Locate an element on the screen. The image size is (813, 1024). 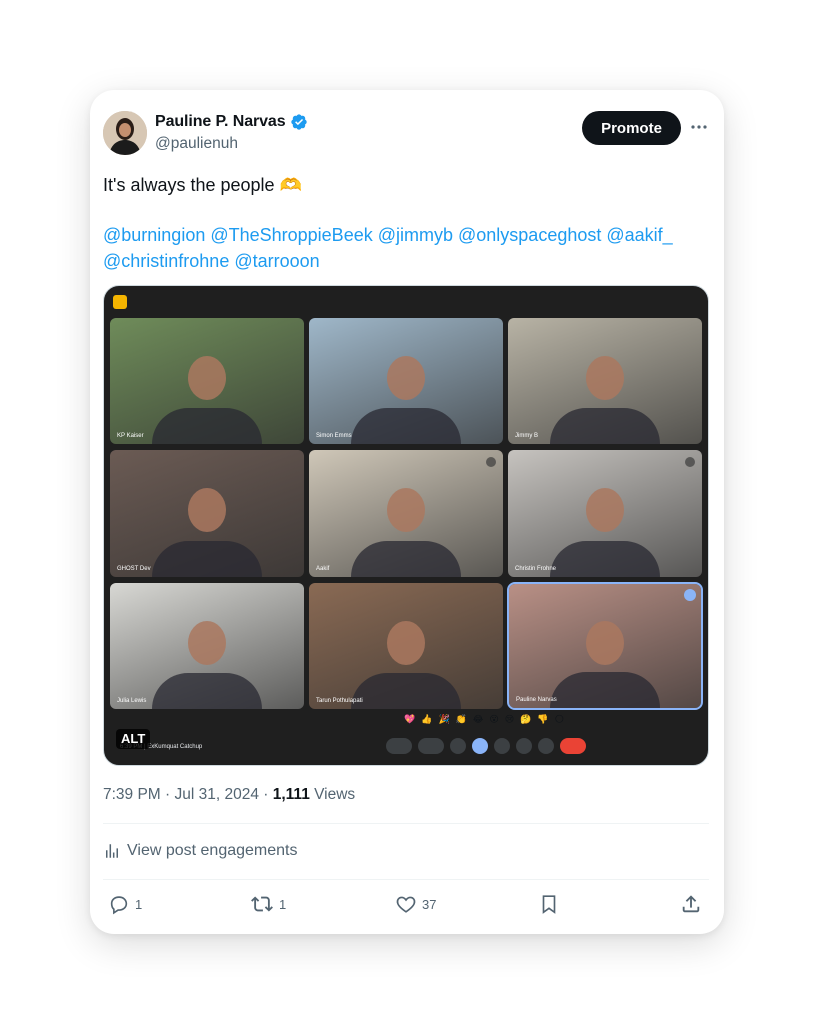
tile-options-icon is located at coordinates (690, 595).